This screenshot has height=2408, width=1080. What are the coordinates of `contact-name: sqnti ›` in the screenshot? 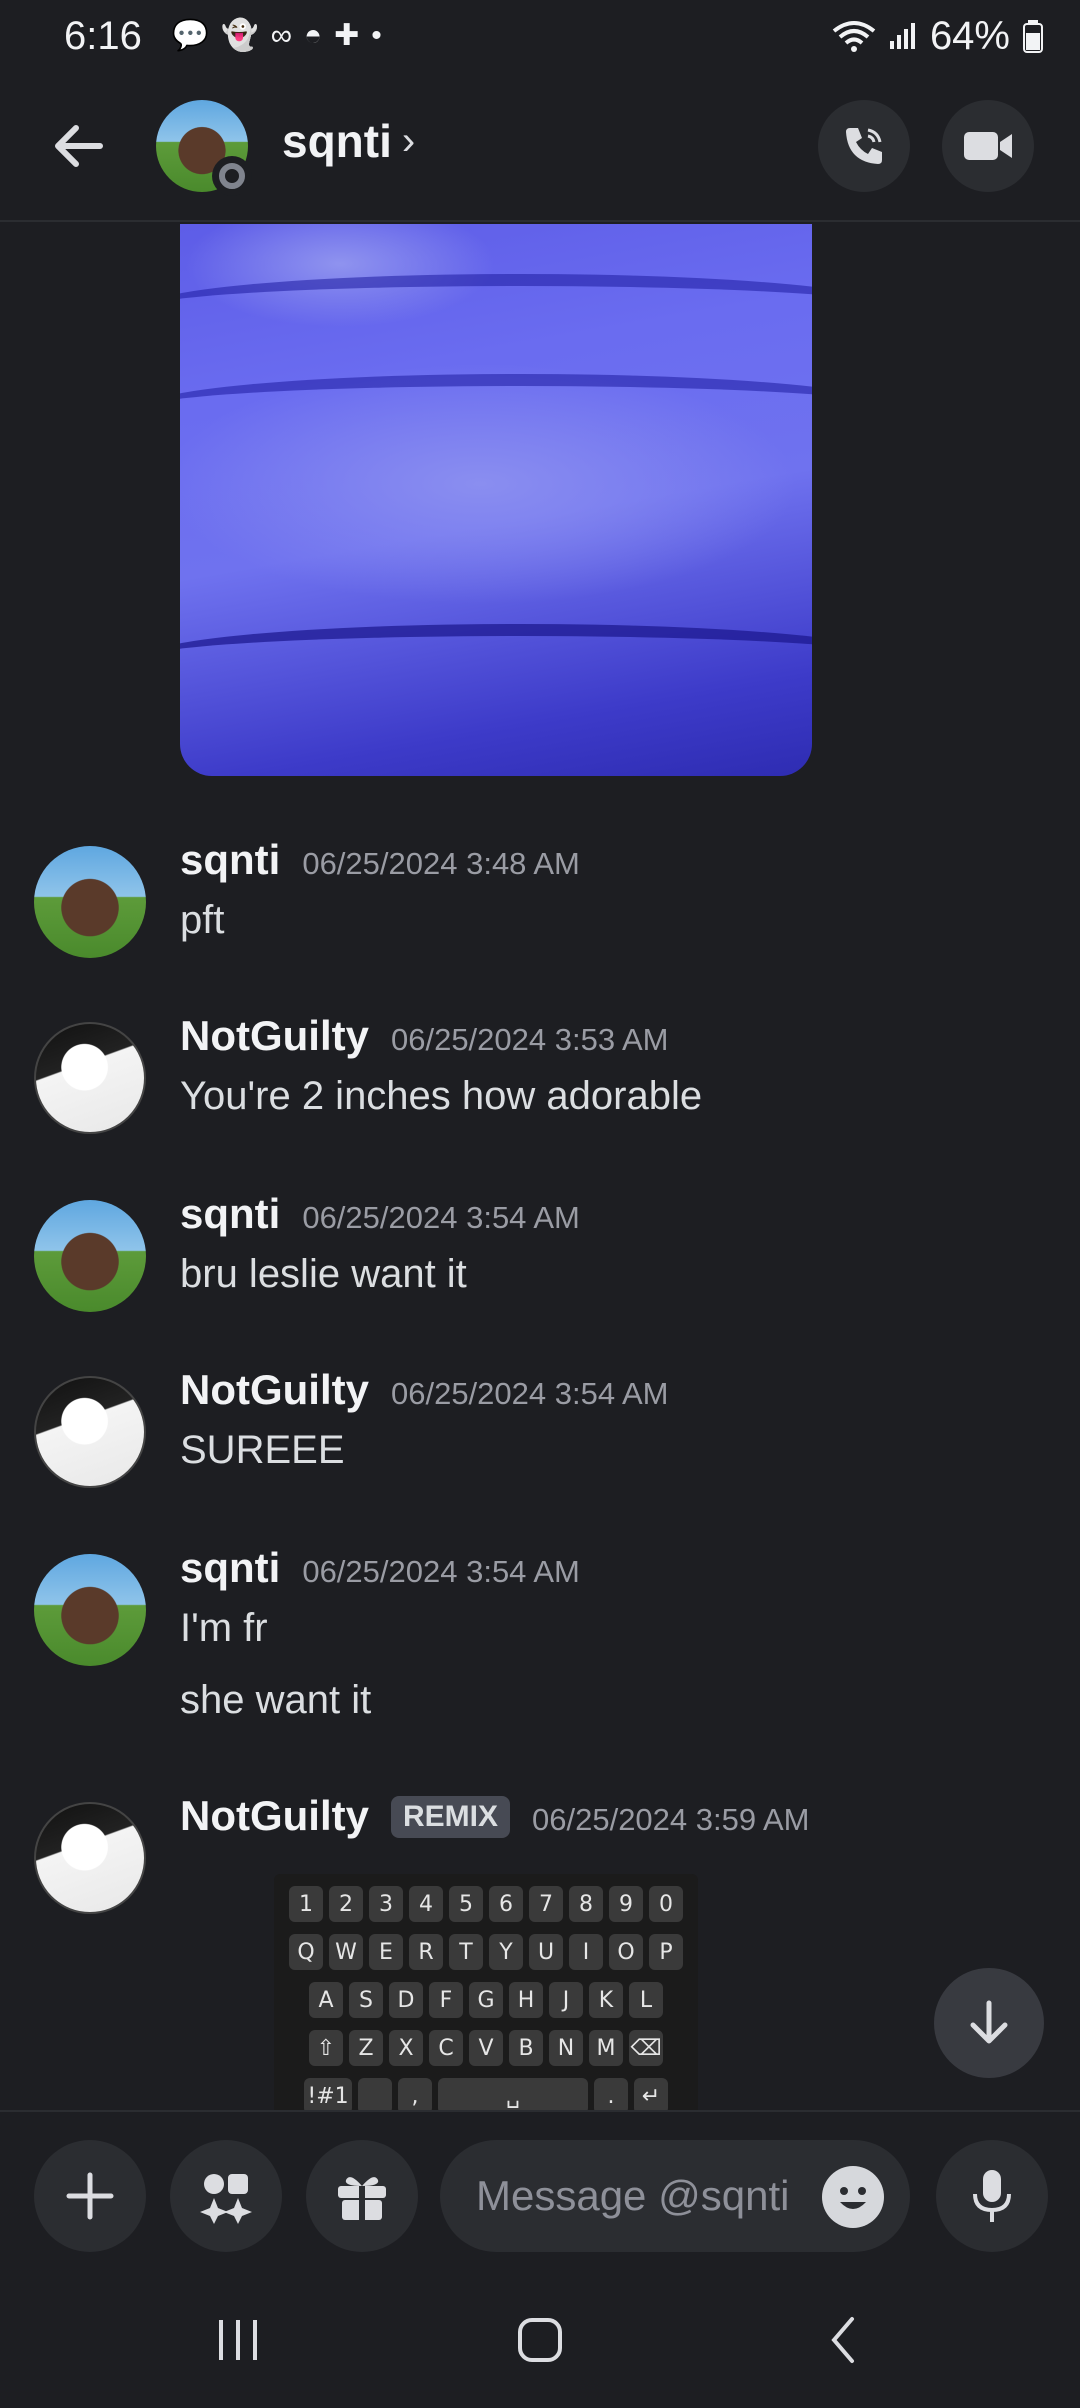 It's located at (348, 141).